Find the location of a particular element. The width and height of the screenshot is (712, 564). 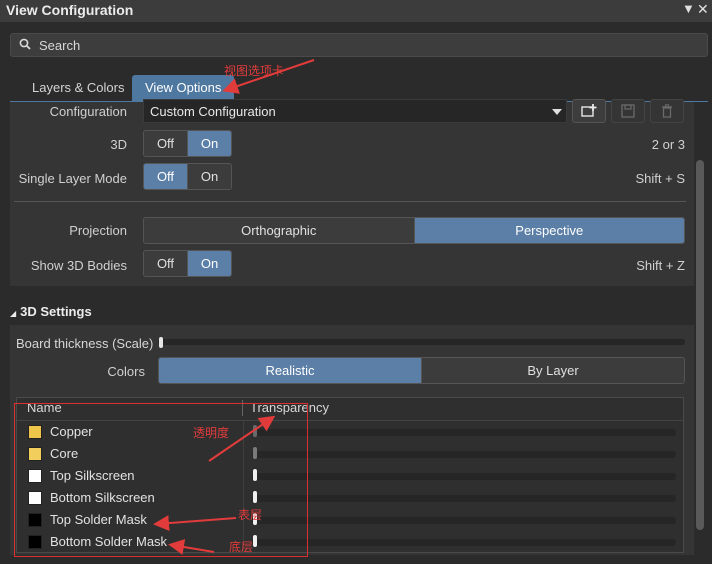

arrow-transparency is located at coordinates (242, 438).